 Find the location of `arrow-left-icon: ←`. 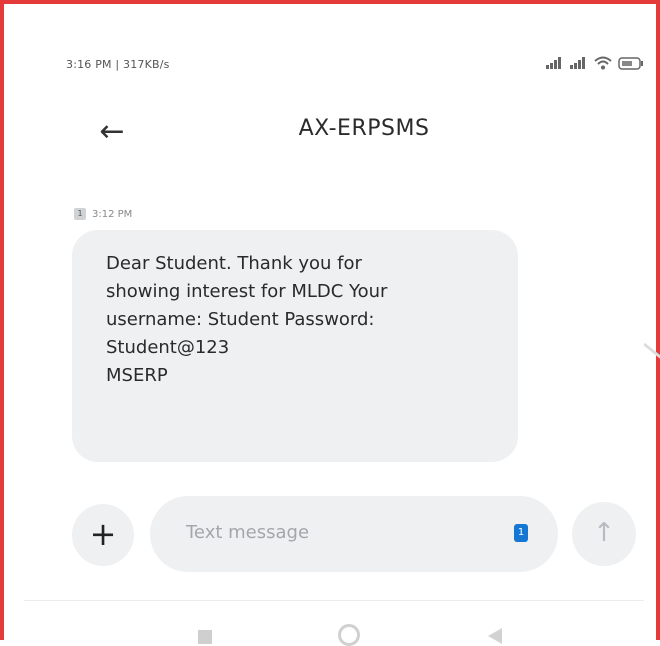

arrow-left-icon: ← is located at coordinates (112, 131).